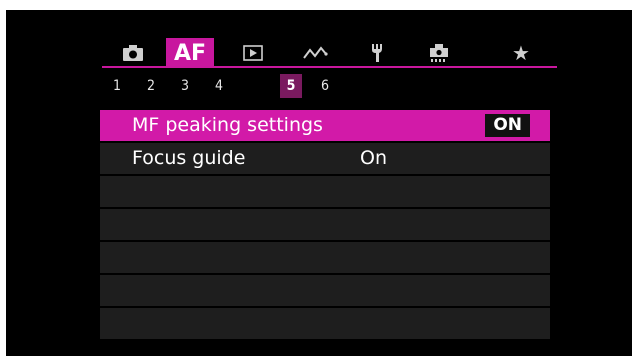  I want to click on tab-shooting, so click(133, 53).